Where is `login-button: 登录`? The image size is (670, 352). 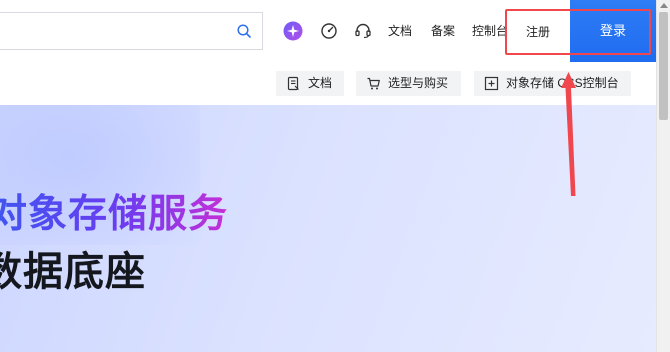 login-button: 登录 is located at coordinates (613, 31).